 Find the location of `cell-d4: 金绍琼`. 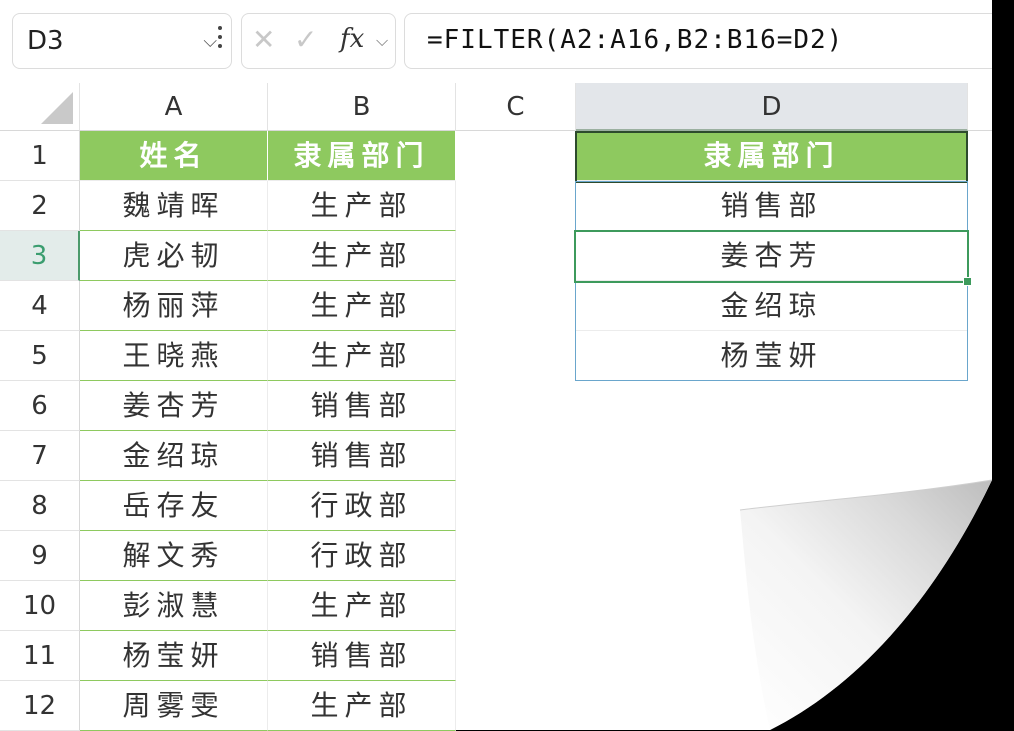

cell-d4: 金绍琼 is located at coordinates (772, 306).